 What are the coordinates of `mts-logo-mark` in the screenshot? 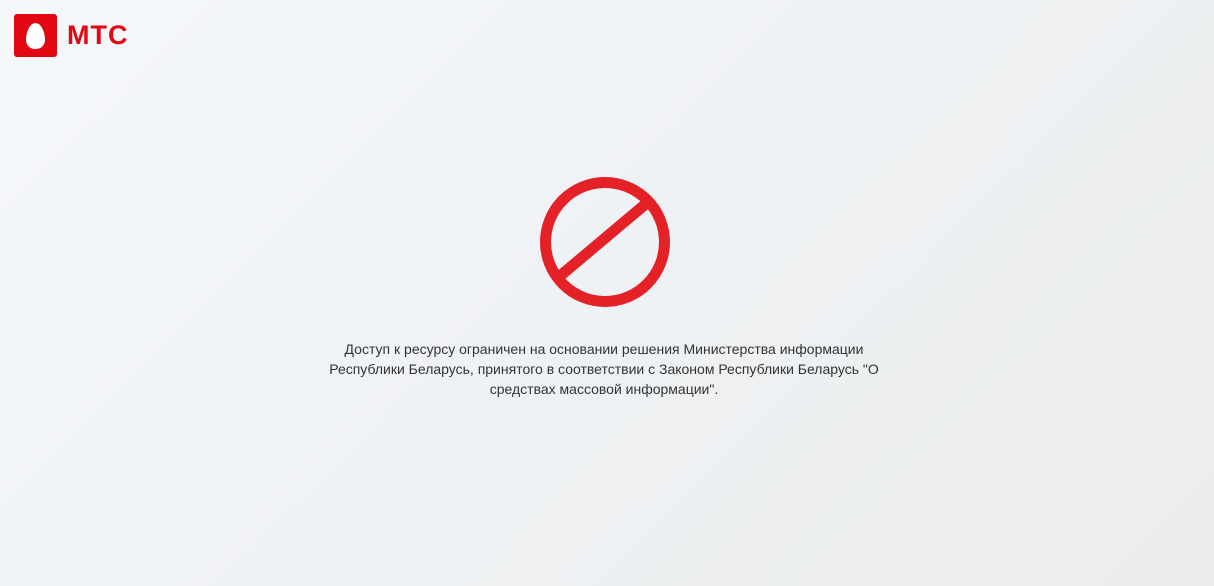 It's located at (35, 35).